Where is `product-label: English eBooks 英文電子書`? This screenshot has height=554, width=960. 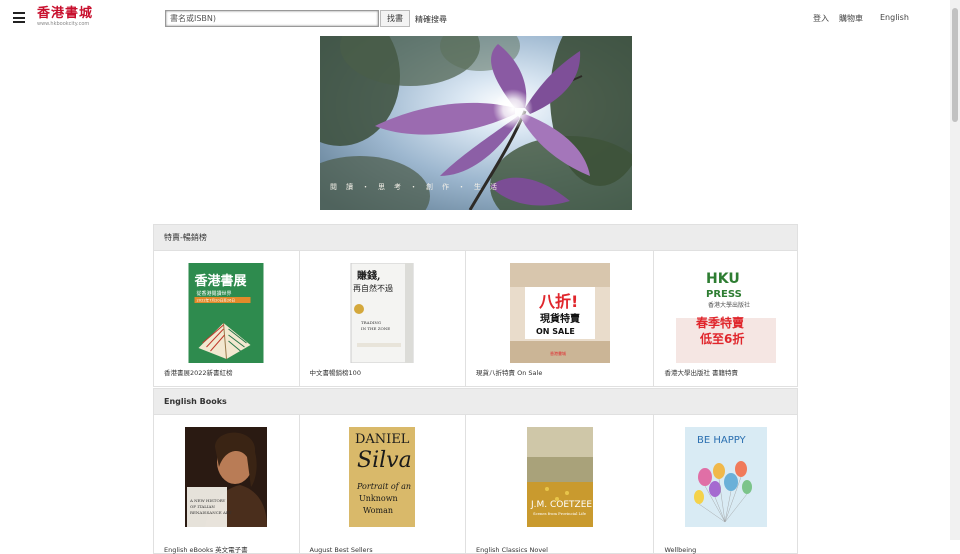 product-label: English eBooks 英文電子書 is located at coordinates (206, 550).